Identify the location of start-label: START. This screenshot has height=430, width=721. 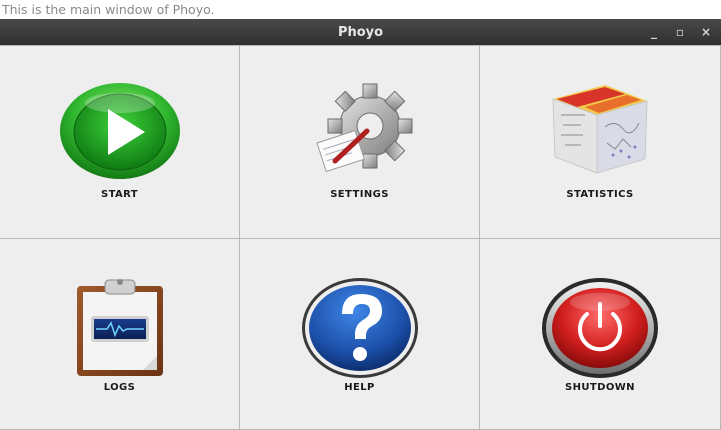
(119, 194).